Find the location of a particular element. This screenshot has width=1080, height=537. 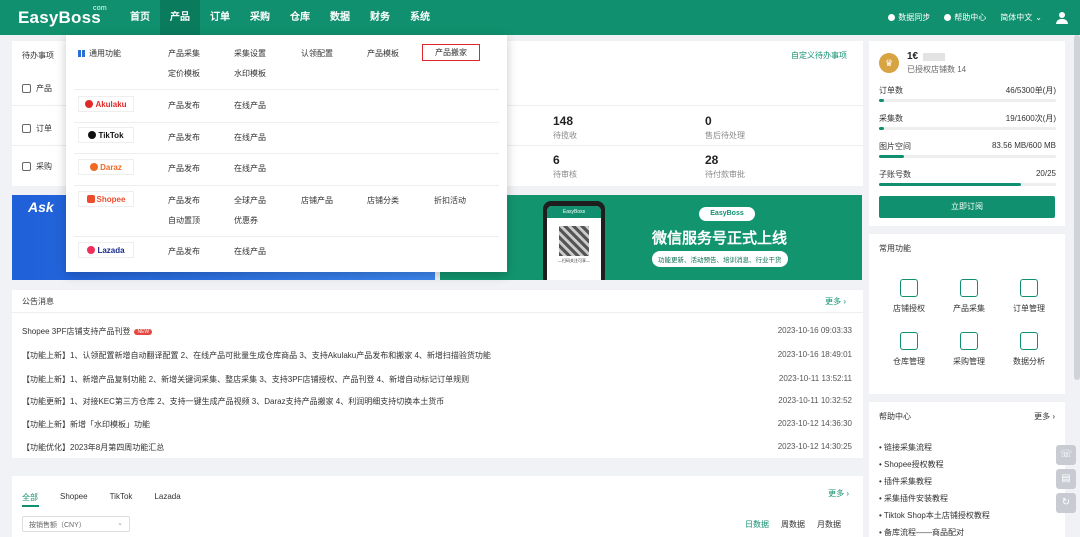

easyboss-badge: EasyBoss is located at coordinates (727, 214).